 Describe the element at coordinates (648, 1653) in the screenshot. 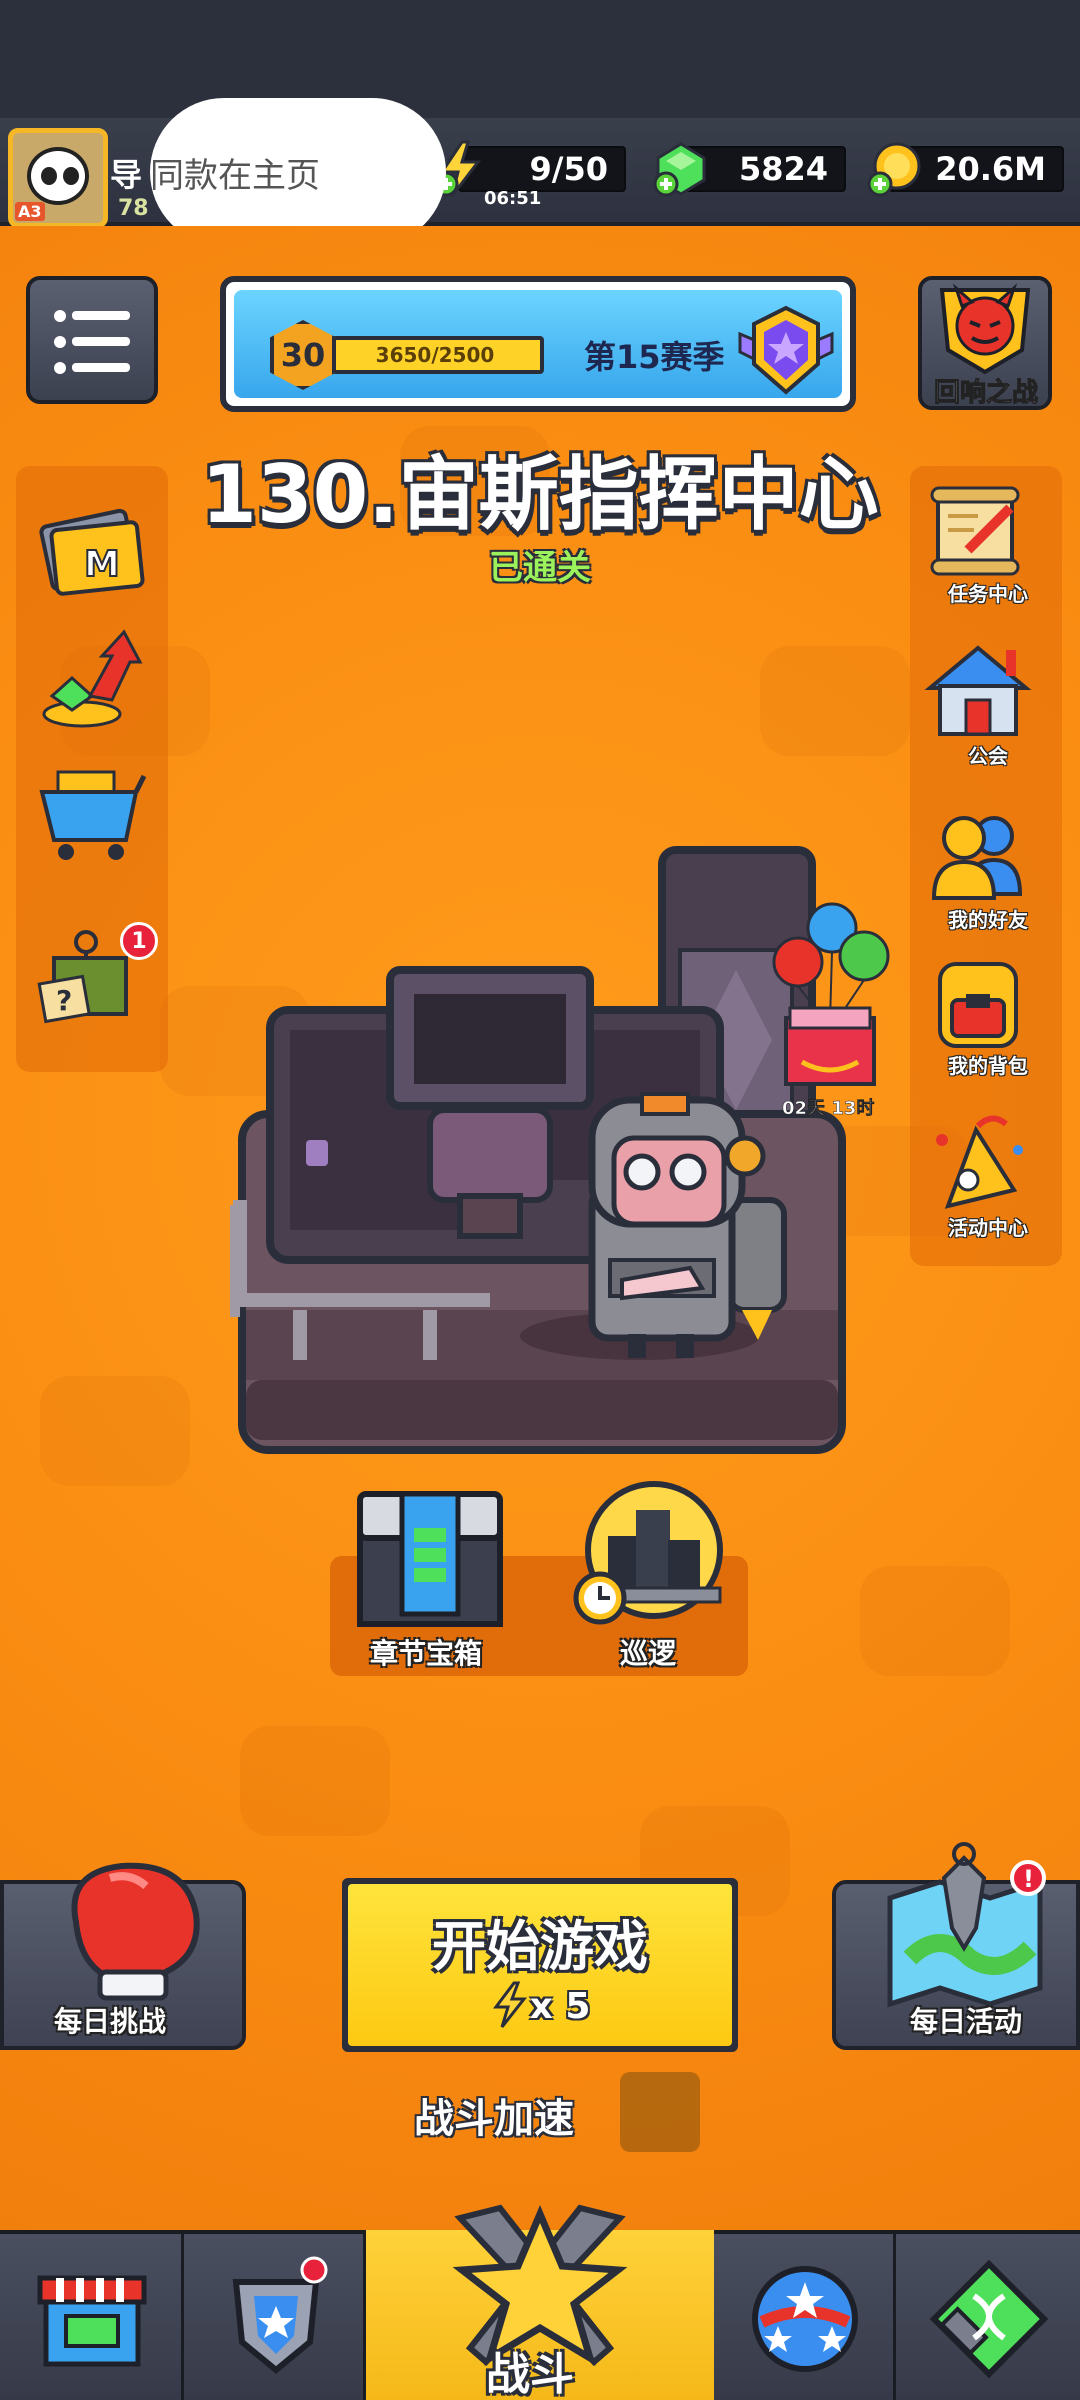

I see `patrol-label: 巡逻` at that location.